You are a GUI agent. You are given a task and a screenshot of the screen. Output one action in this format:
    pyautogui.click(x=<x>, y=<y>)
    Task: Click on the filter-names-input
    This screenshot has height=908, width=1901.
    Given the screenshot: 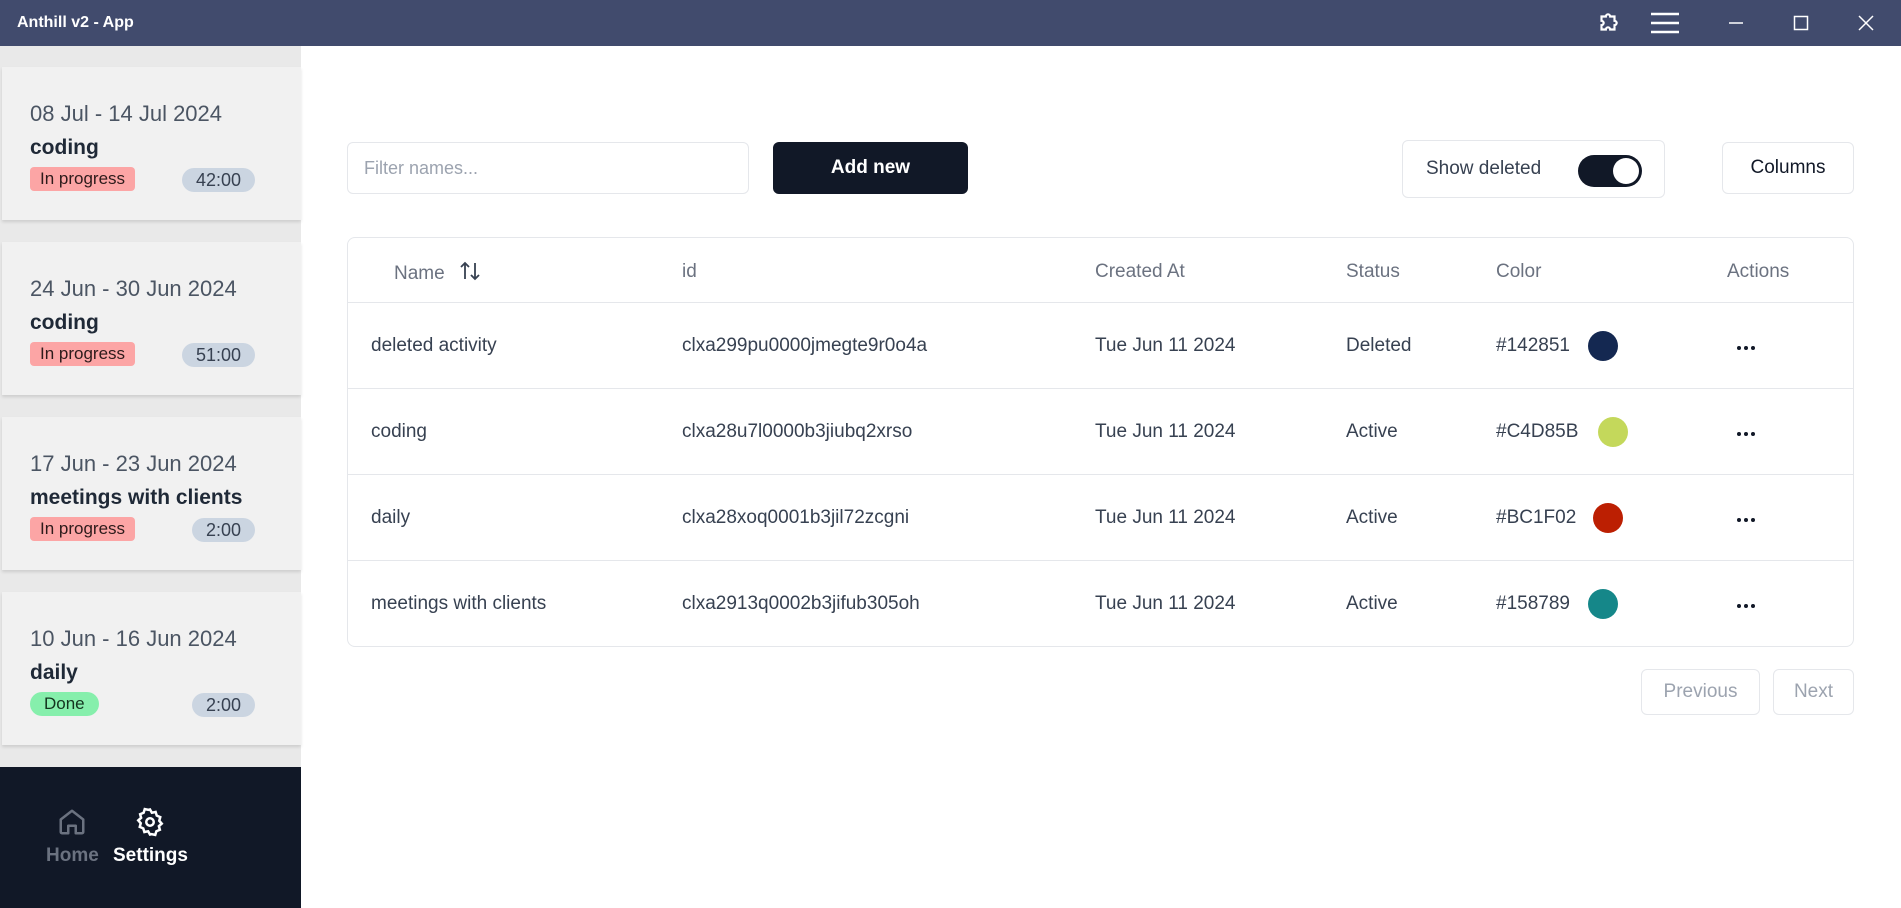 What is the action you would take?
    pyautogui.click(x=548, y=168)
    